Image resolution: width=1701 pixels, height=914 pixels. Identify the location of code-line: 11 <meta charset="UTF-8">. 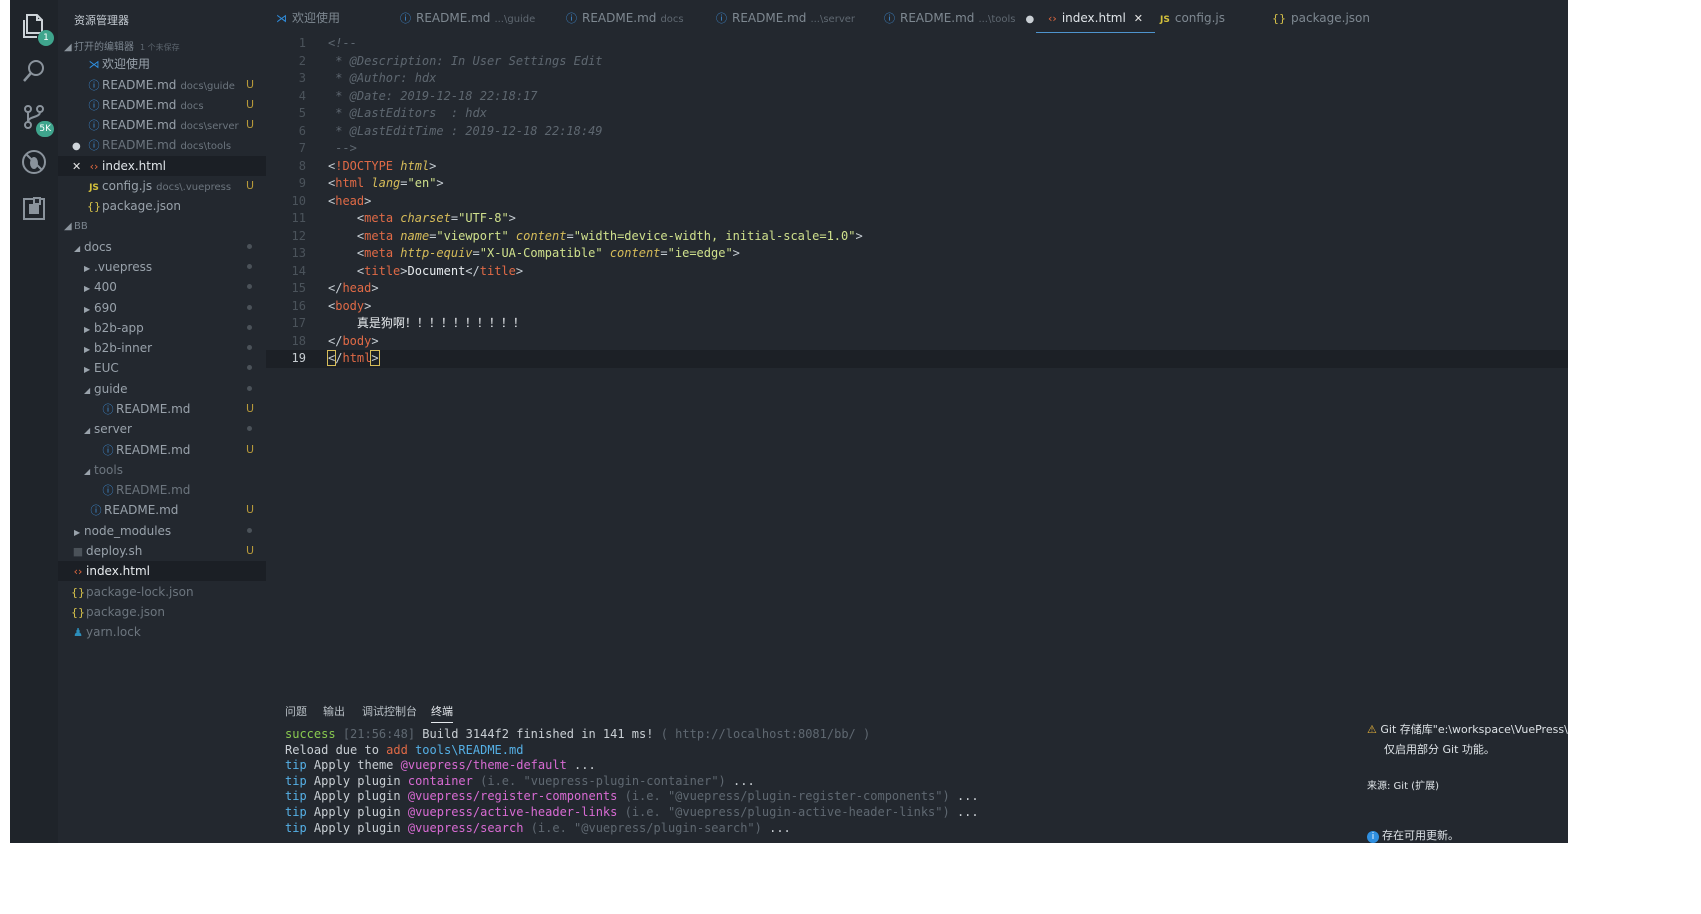
(917, 219).